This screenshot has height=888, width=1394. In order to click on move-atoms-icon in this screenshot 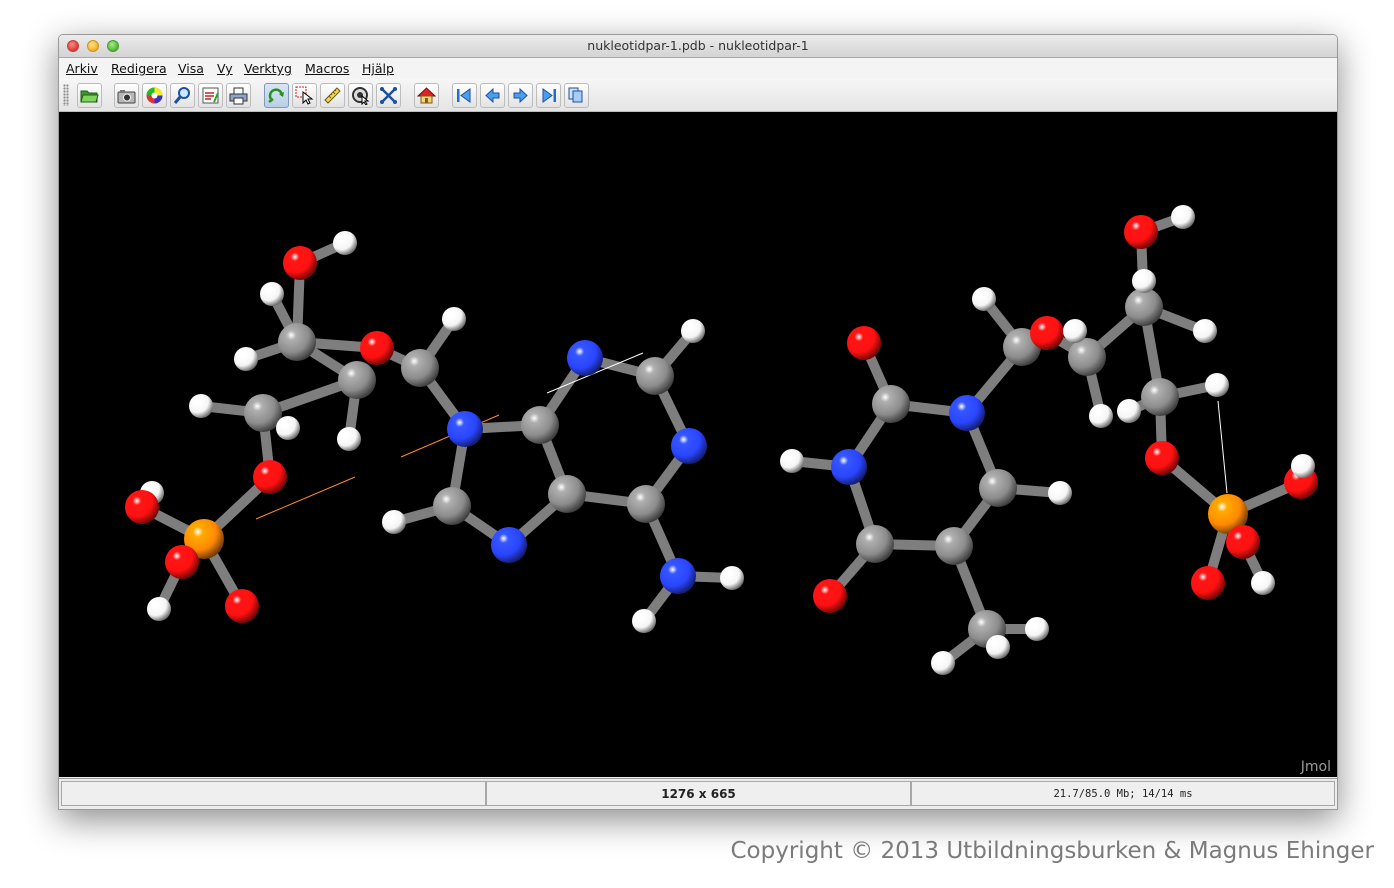, I will do `click(388, 95)`.